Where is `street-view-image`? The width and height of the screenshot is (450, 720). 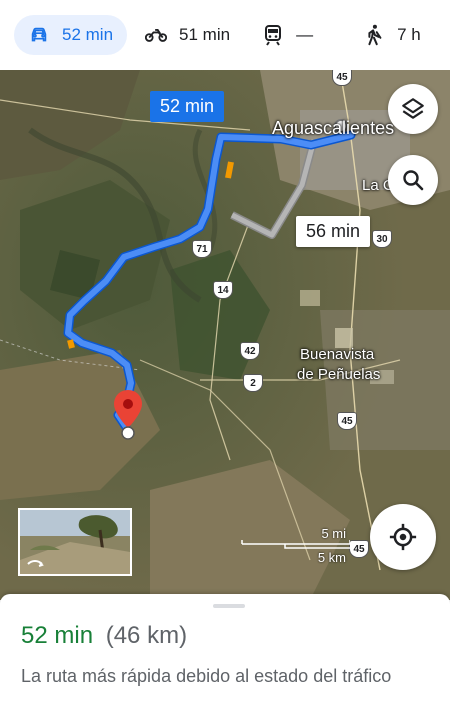 street-view-image is located at coordinates (75, 542).